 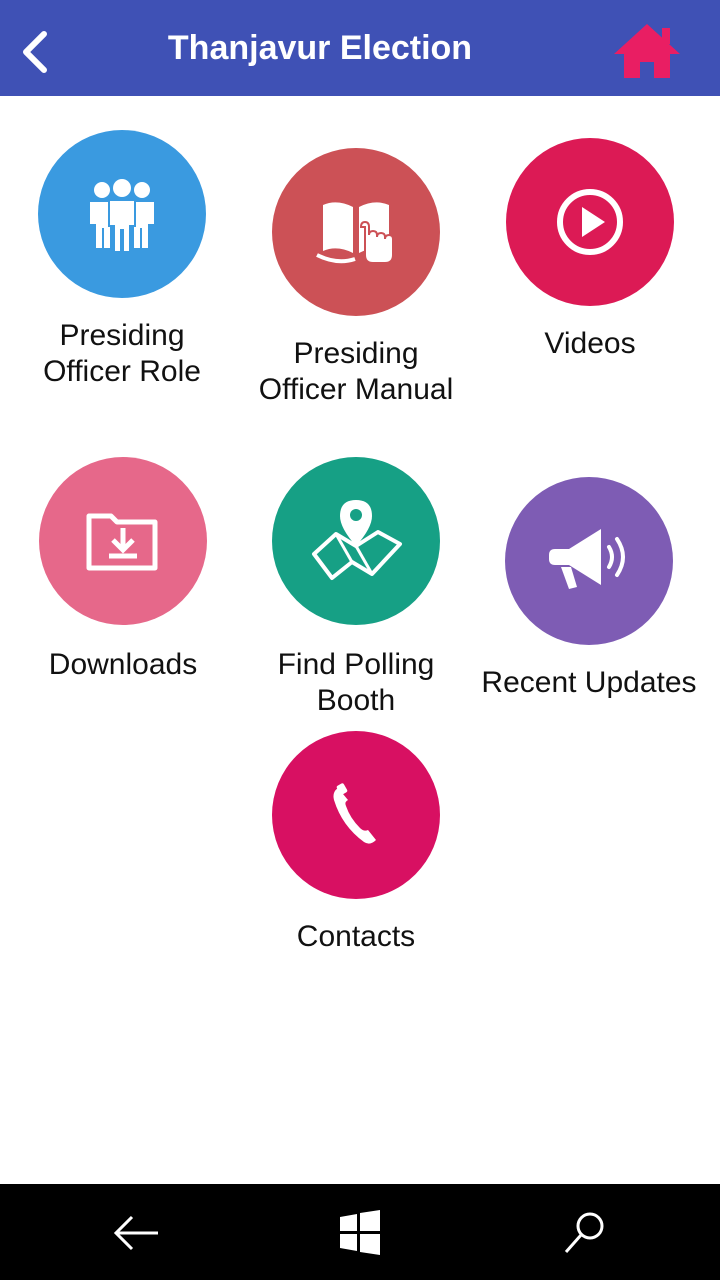 I want to click on group-icon, so click(x=122, y=216).